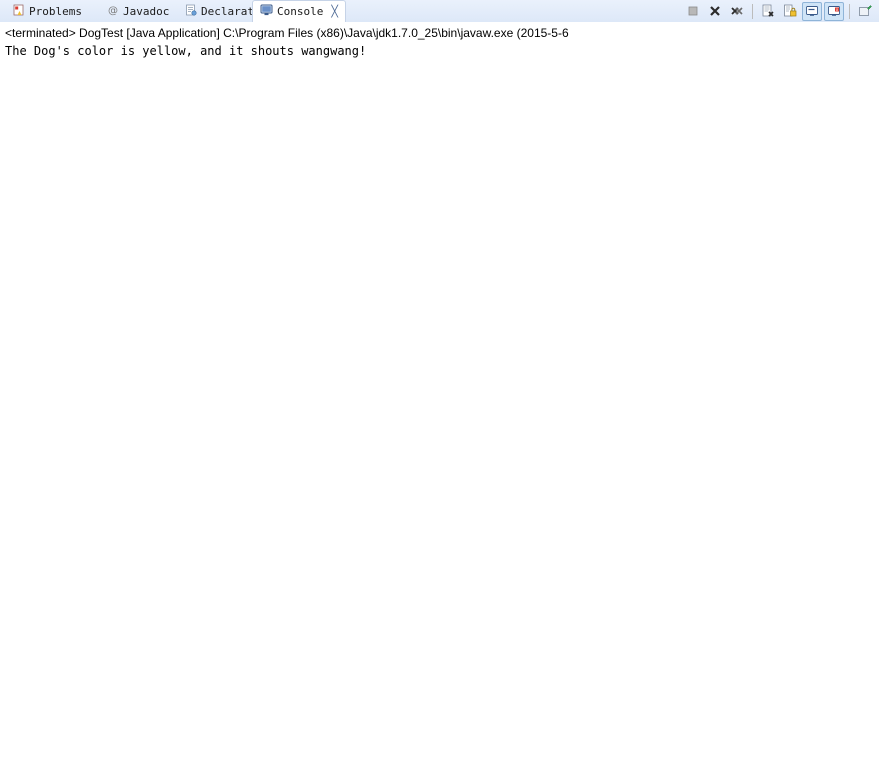 The height and width of the screenshot is (759, 879). Describe the element at coordinates (19, 11) in the screenshot. I see `problems-icon` at that location.